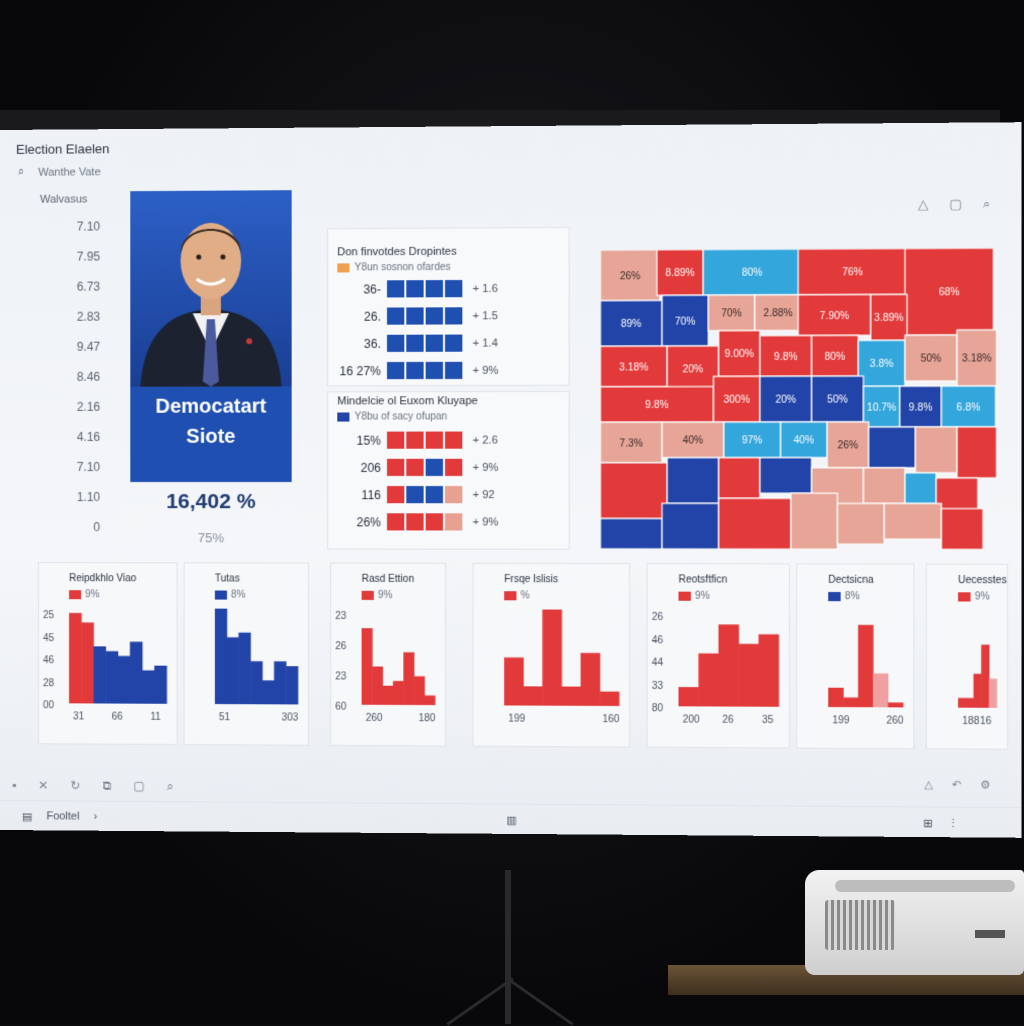  I want to click on y-axis-tick: 2.83, so click(80, 325).